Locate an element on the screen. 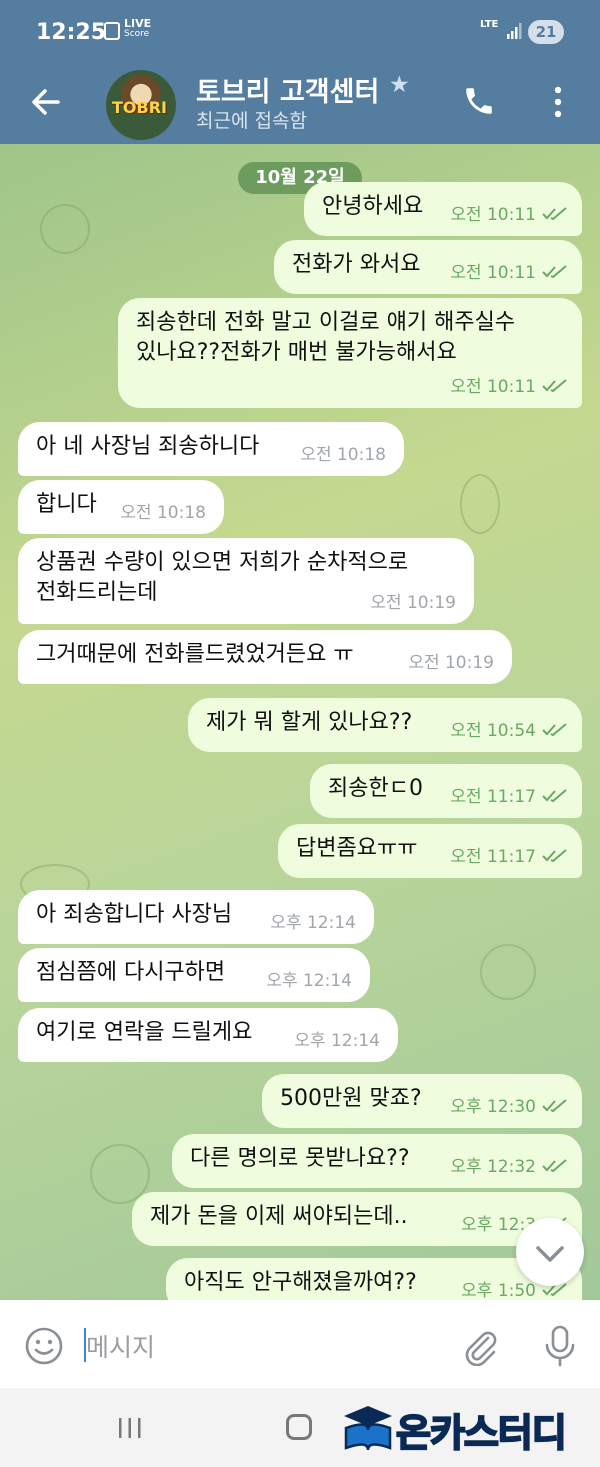  avatar: TOBRI is located at coordinates (141, 105).